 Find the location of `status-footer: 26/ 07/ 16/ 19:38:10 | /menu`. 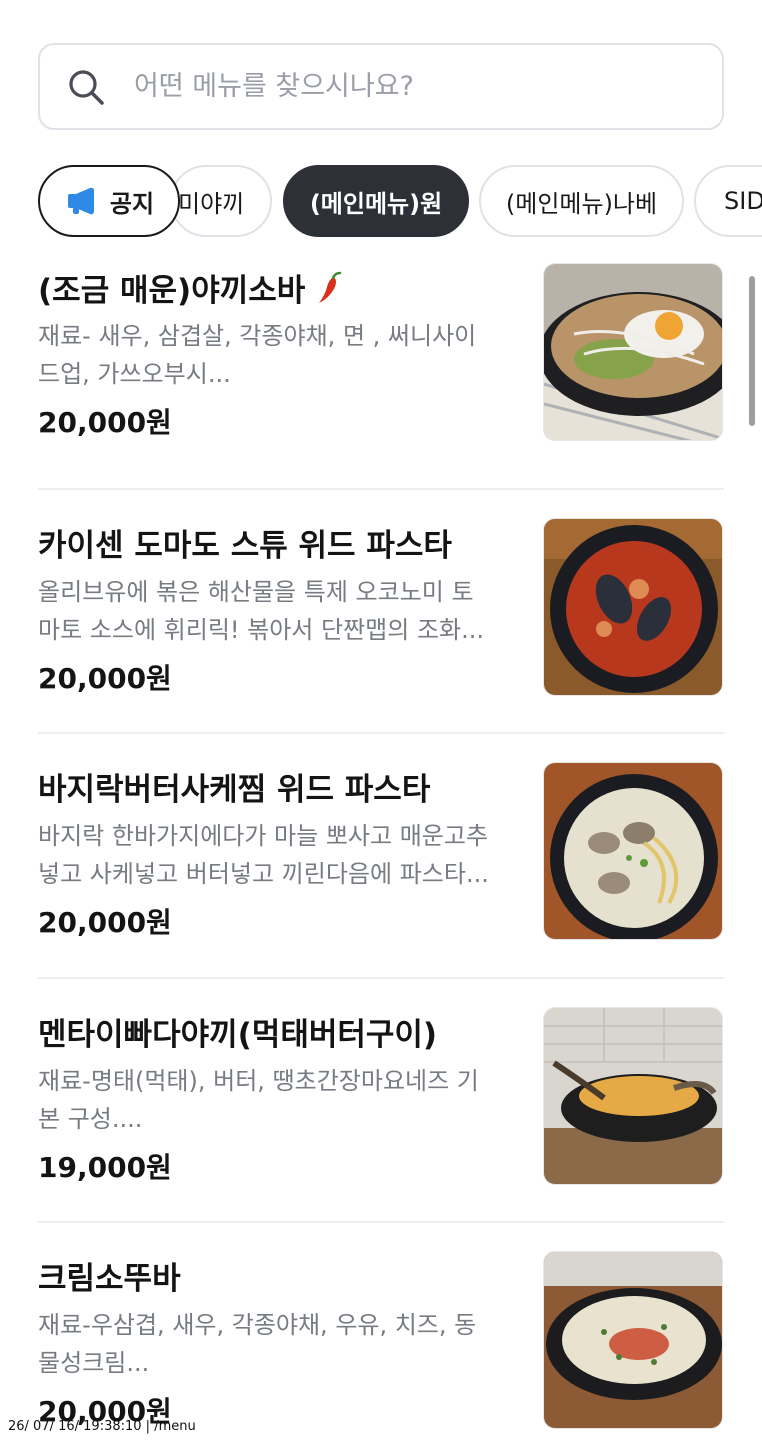

status-footer: 26/ 07/ 16/ 19:38:10 | /menu is located at coordinates (102, 1426).